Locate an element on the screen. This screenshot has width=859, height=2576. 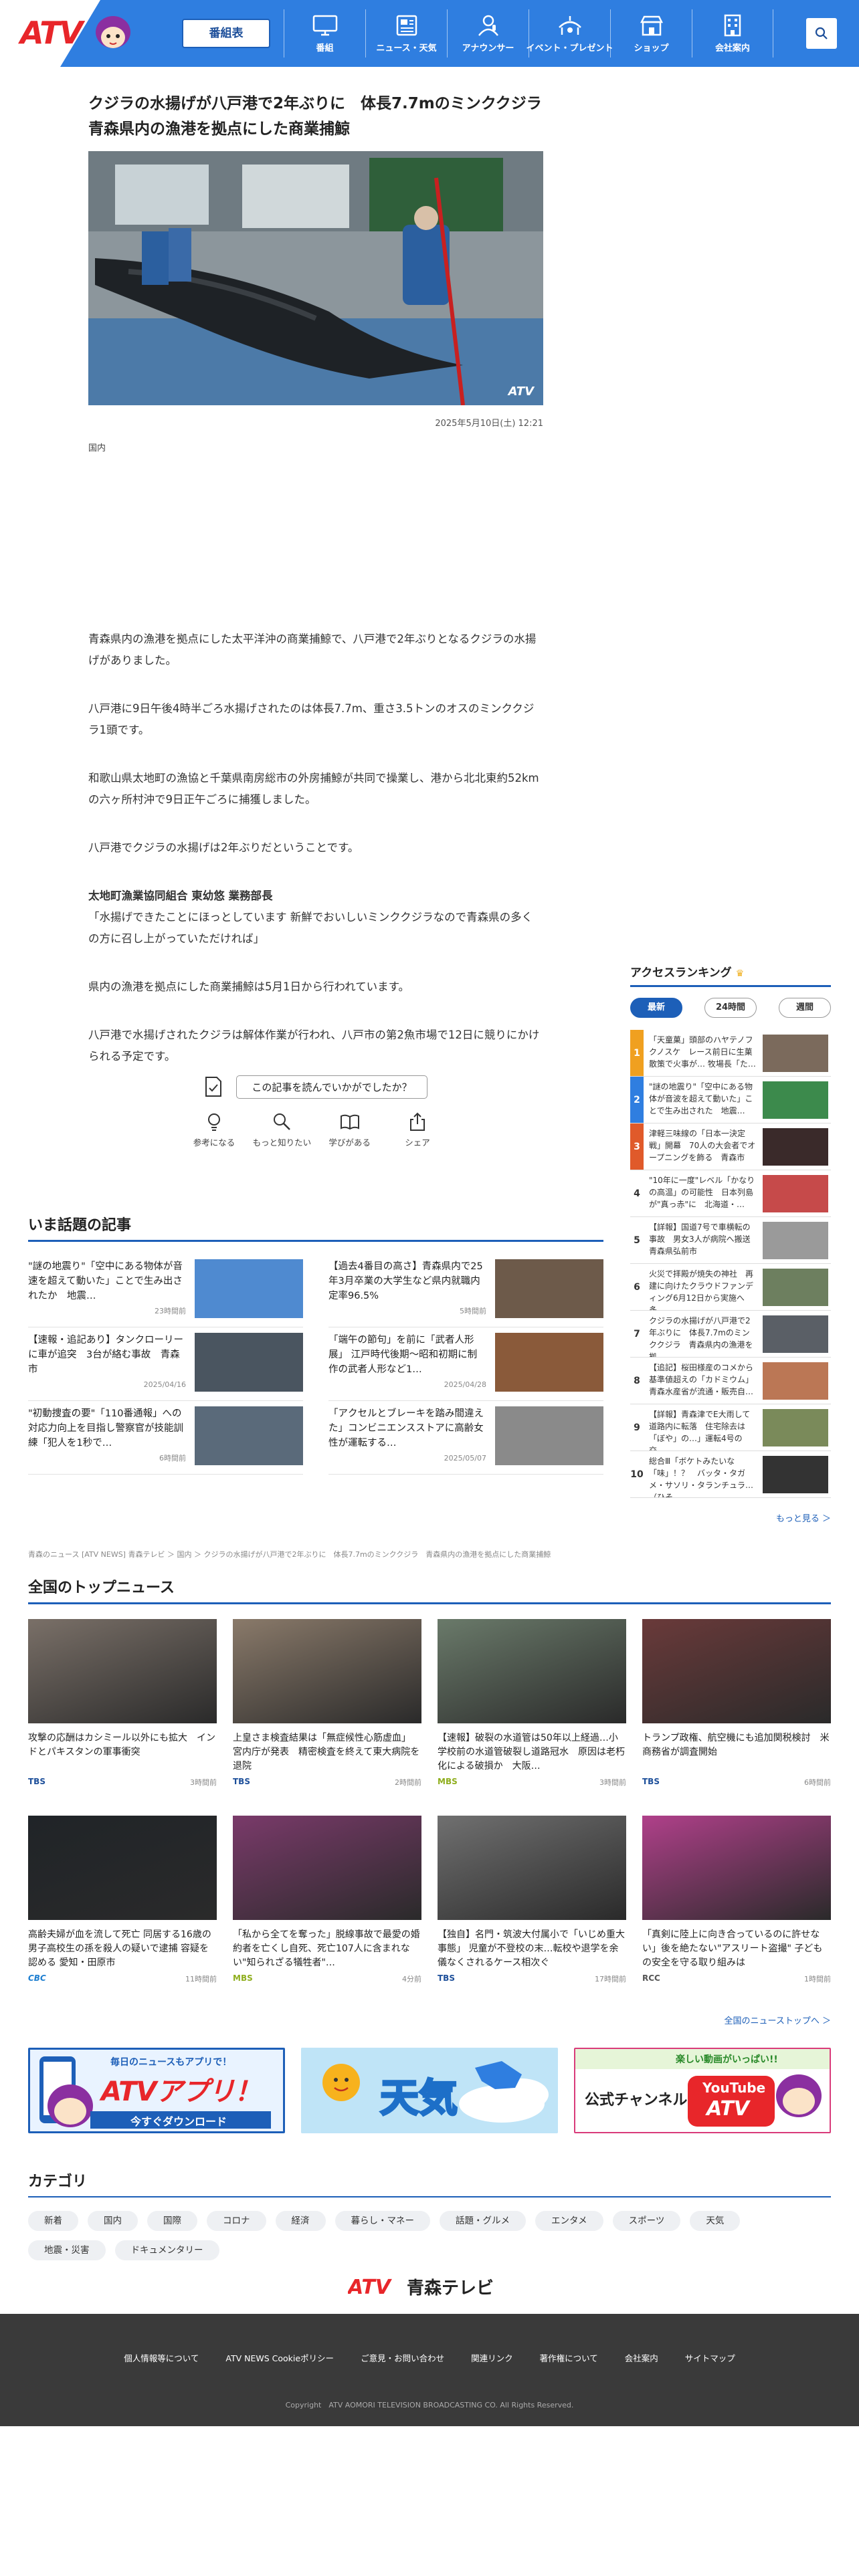
category-chip: 経済 is located at coordinates (300, 2221).